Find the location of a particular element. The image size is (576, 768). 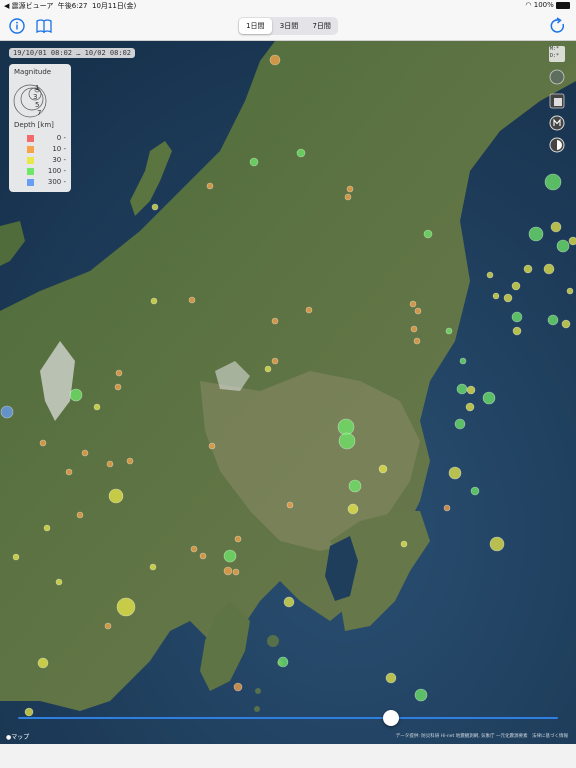

depth-row: 0 - is located at coordinates (50, 138).